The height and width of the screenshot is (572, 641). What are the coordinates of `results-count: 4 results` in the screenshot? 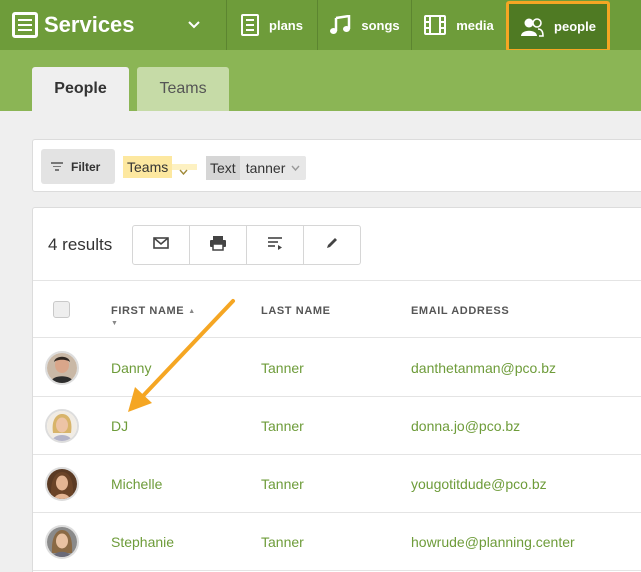 It's located at (80, 244).